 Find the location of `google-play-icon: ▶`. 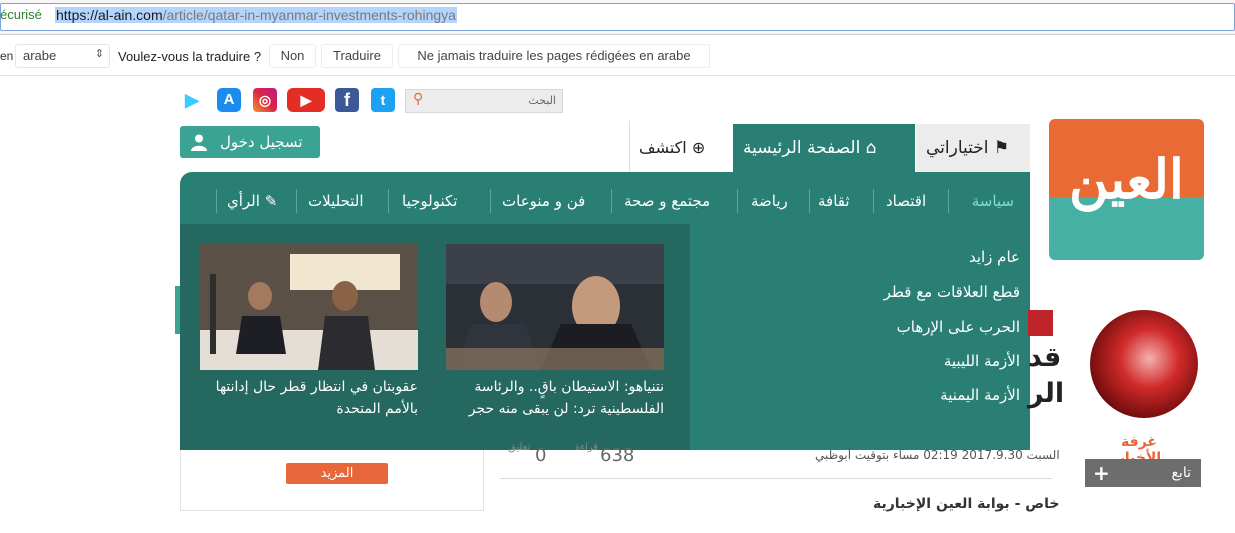

google-play-icon: ▶ is located at coordinates (192, 100).